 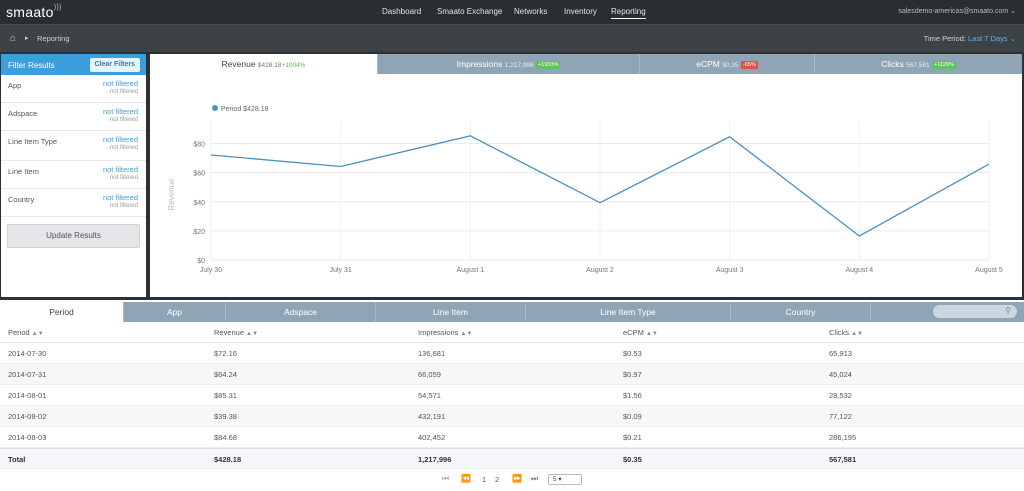 What do you see at coordinates (236, 332) in the screenshot?
I see `column-header-revenue: Revenue ▲▼` at bounding box center [236, 332].